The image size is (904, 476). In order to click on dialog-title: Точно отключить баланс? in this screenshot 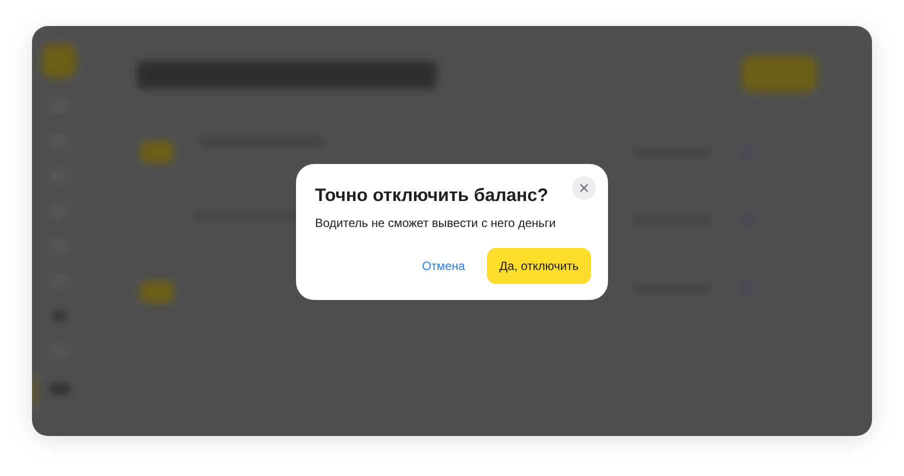, I will do `click(431, 195)`.